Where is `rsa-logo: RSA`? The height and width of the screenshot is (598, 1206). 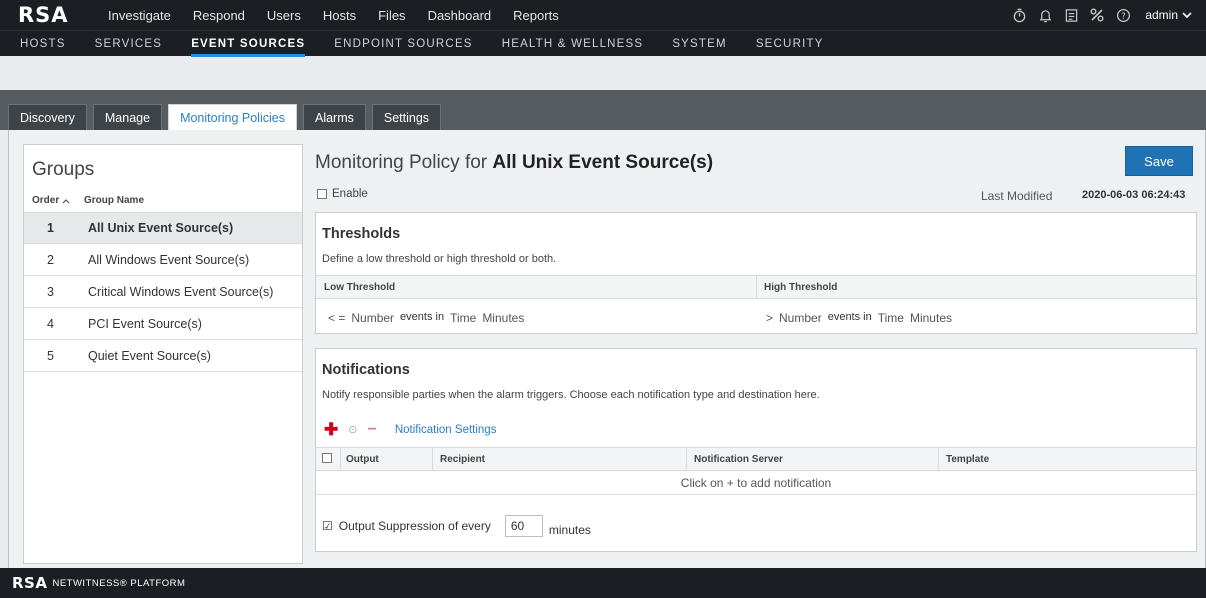
rsa-logo: RSA is located at coordinates (56, 15).